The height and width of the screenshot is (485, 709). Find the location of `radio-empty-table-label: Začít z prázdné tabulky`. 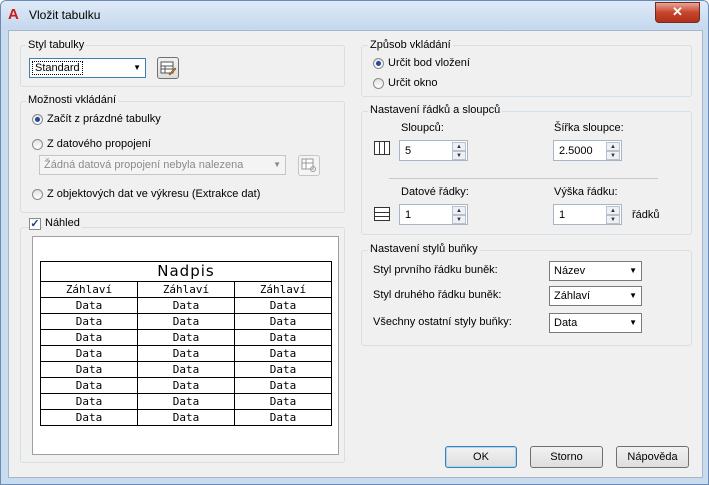

radio-empty-table-label: Začít z prázdné tabulky is located at coordinates (104, 119).